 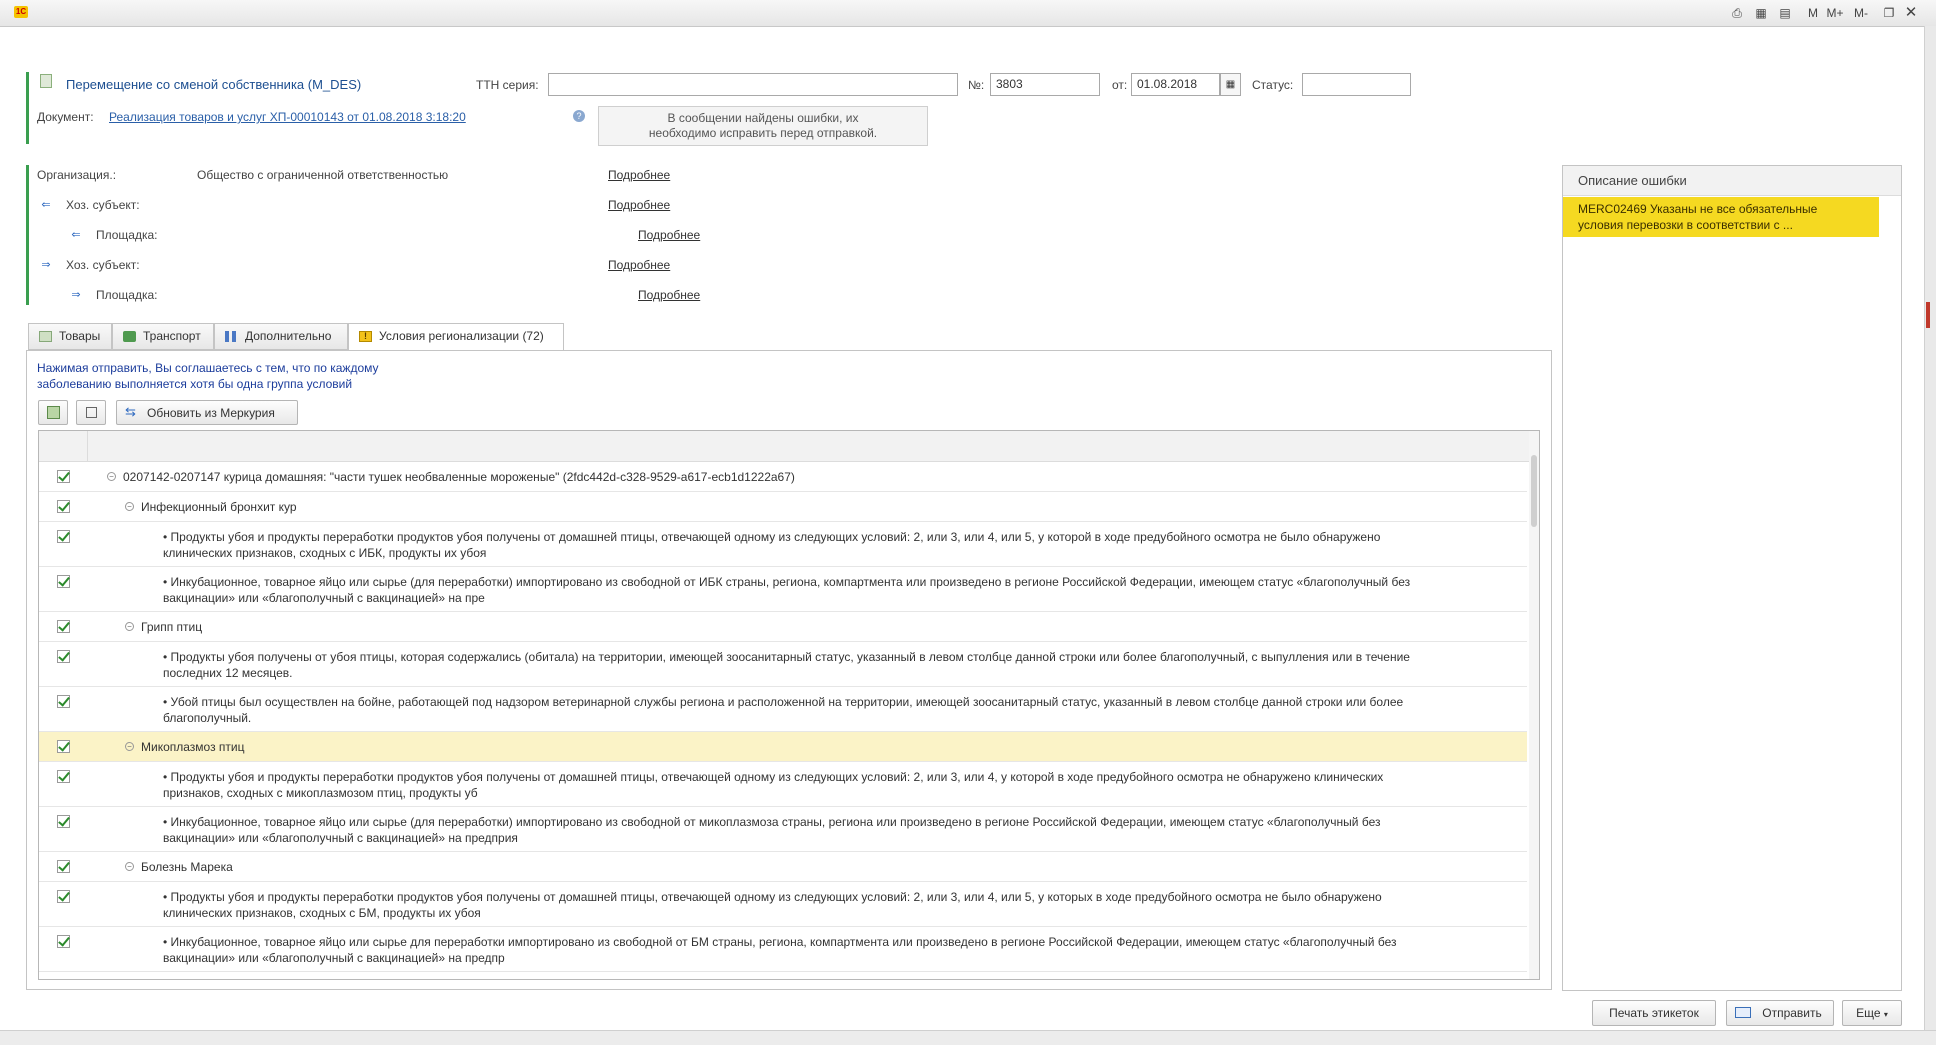 I want to click on check-all-button, so click(x=53, y=412).